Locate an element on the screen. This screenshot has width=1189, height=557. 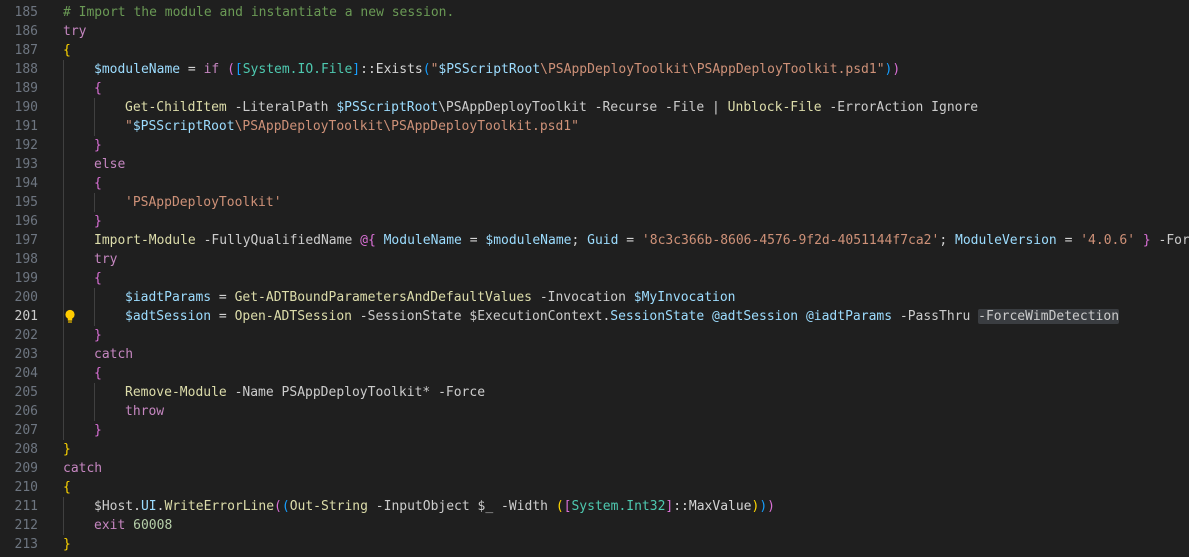
code-token: " is located at coordinates (129, 126).